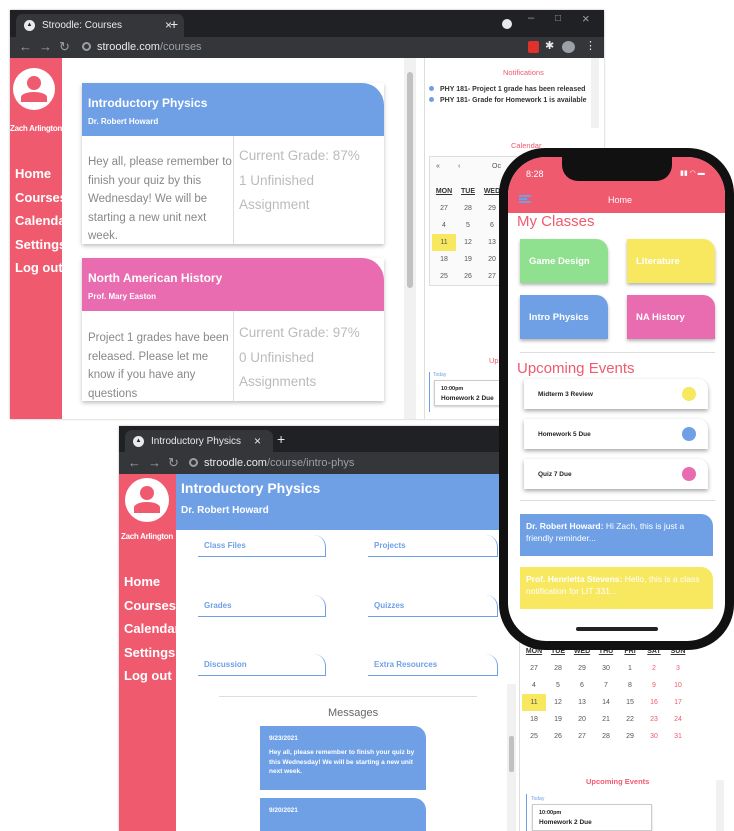 This screenshot has width=734, height=831. What do you see at coordinates (311, 193) in the screenshot?
I see `unfinished-assignments: 1 Unfinished Assignment` at bounding box center [311, 193].